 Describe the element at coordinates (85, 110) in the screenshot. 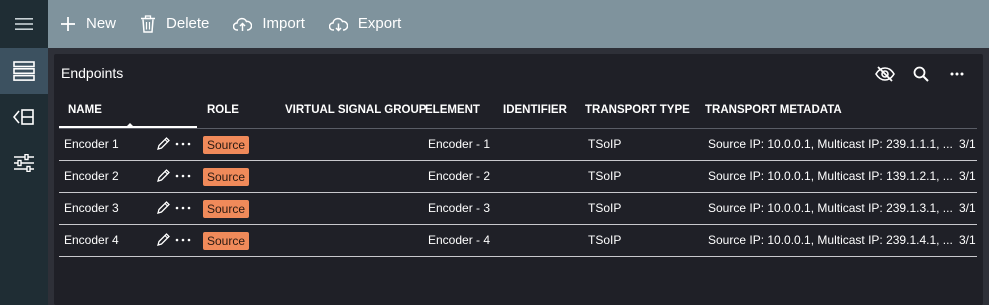

I see `column-header-name: NAME` at that location.